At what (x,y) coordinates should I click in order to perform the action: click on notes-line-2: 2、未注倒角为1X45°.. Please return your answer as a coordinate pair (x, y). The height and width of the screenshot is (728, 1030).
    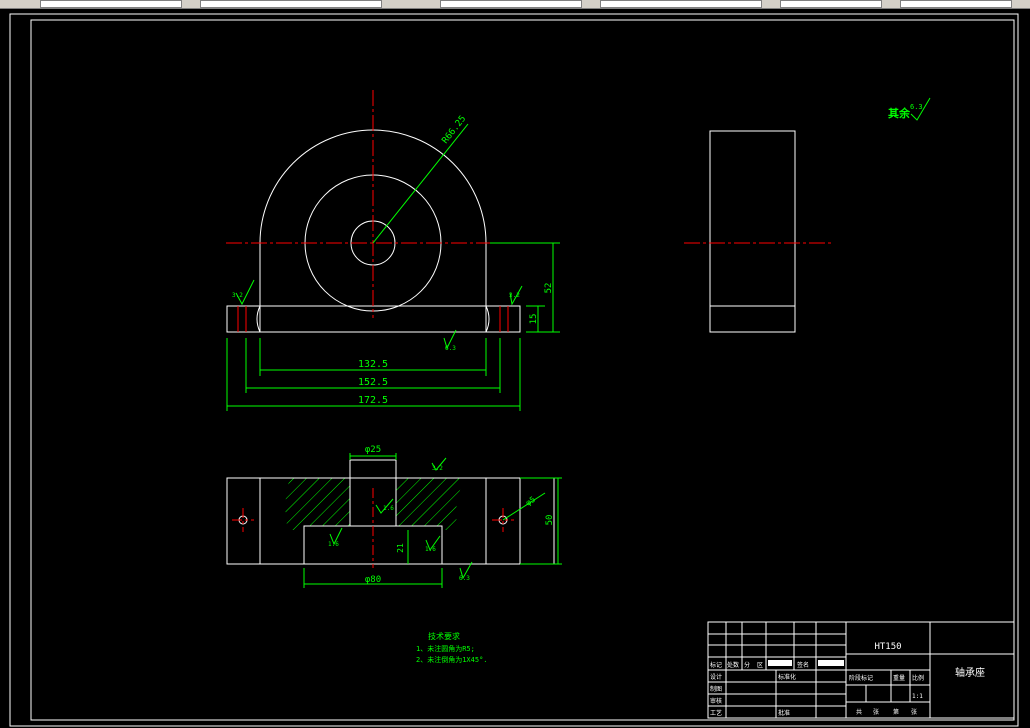
    Looking at the image, I should click on (452, 659).